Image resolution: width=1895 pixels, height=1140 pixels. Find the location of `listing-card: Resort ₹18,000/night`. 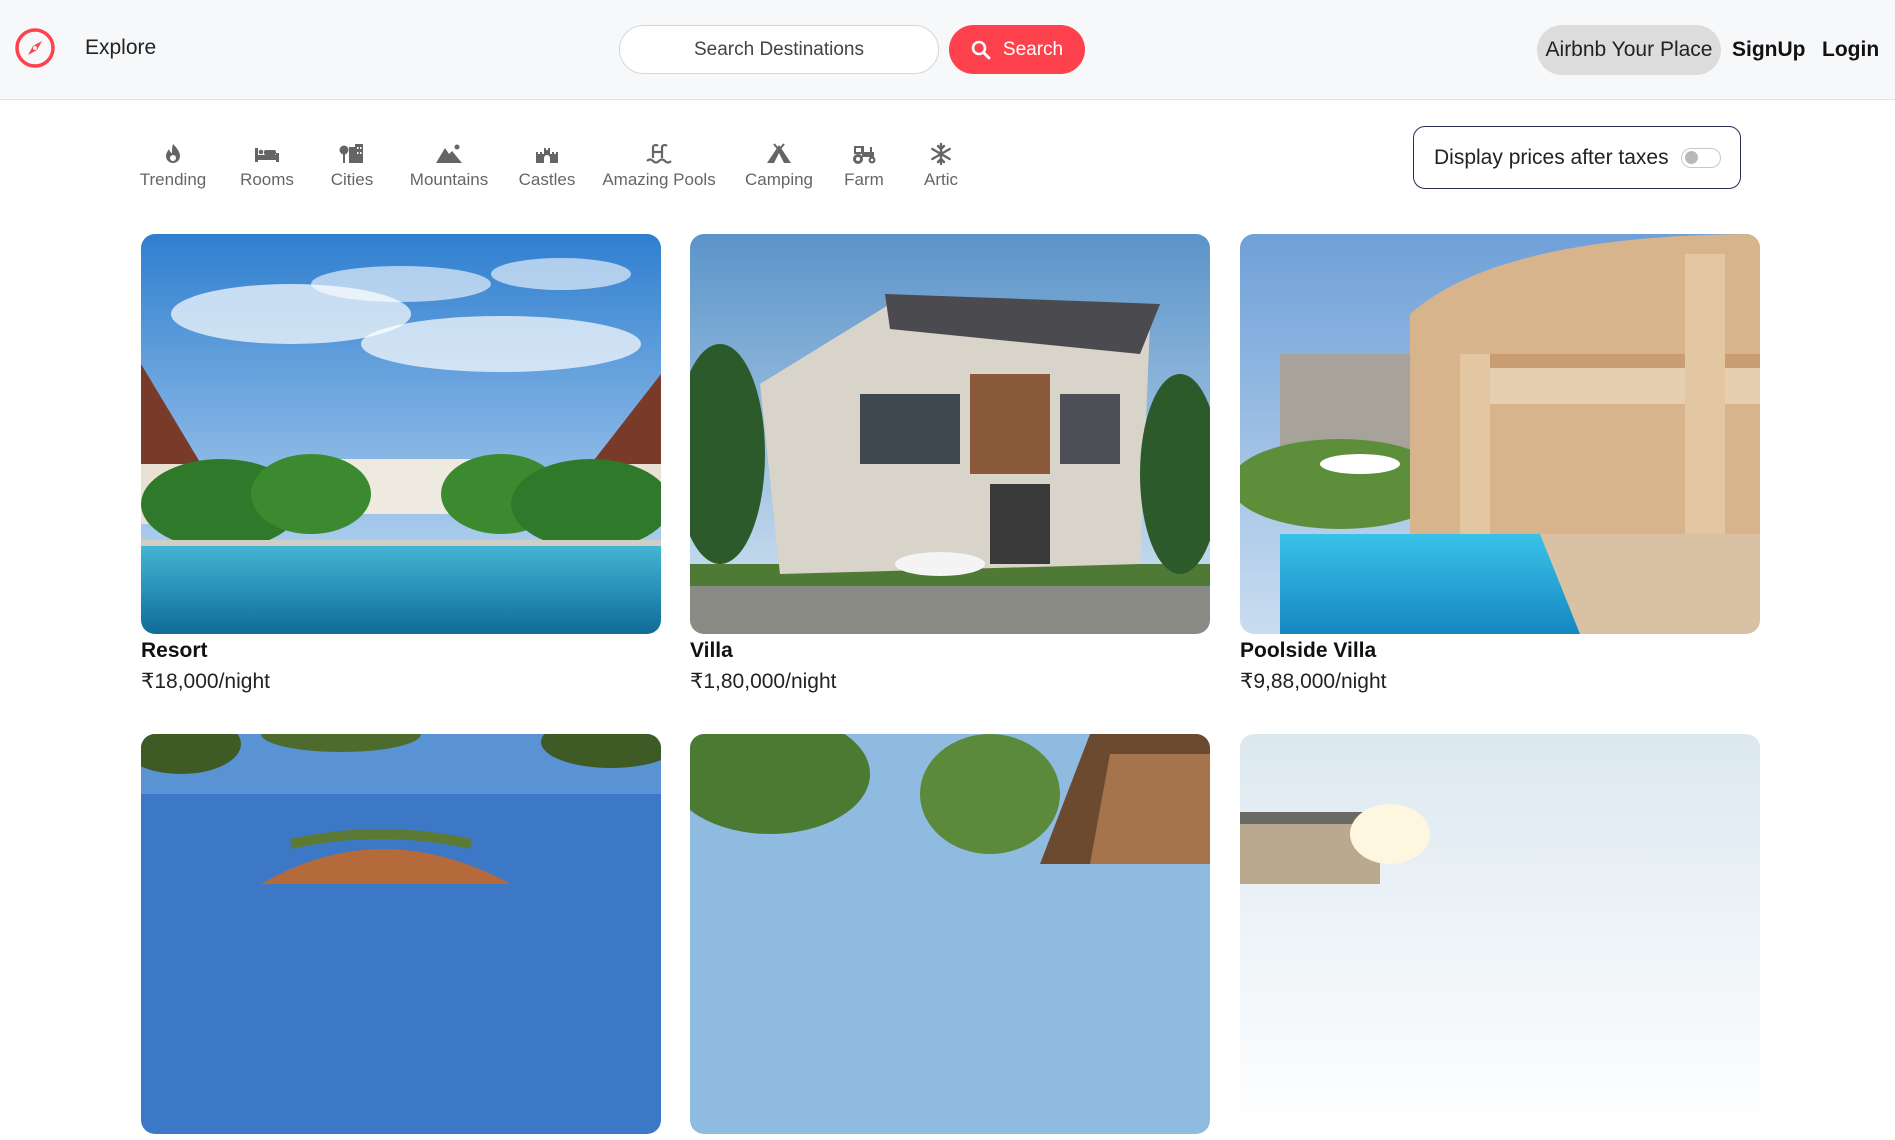

listing-card: Resort ₹18,000/night is located at coordinates (401, 464).